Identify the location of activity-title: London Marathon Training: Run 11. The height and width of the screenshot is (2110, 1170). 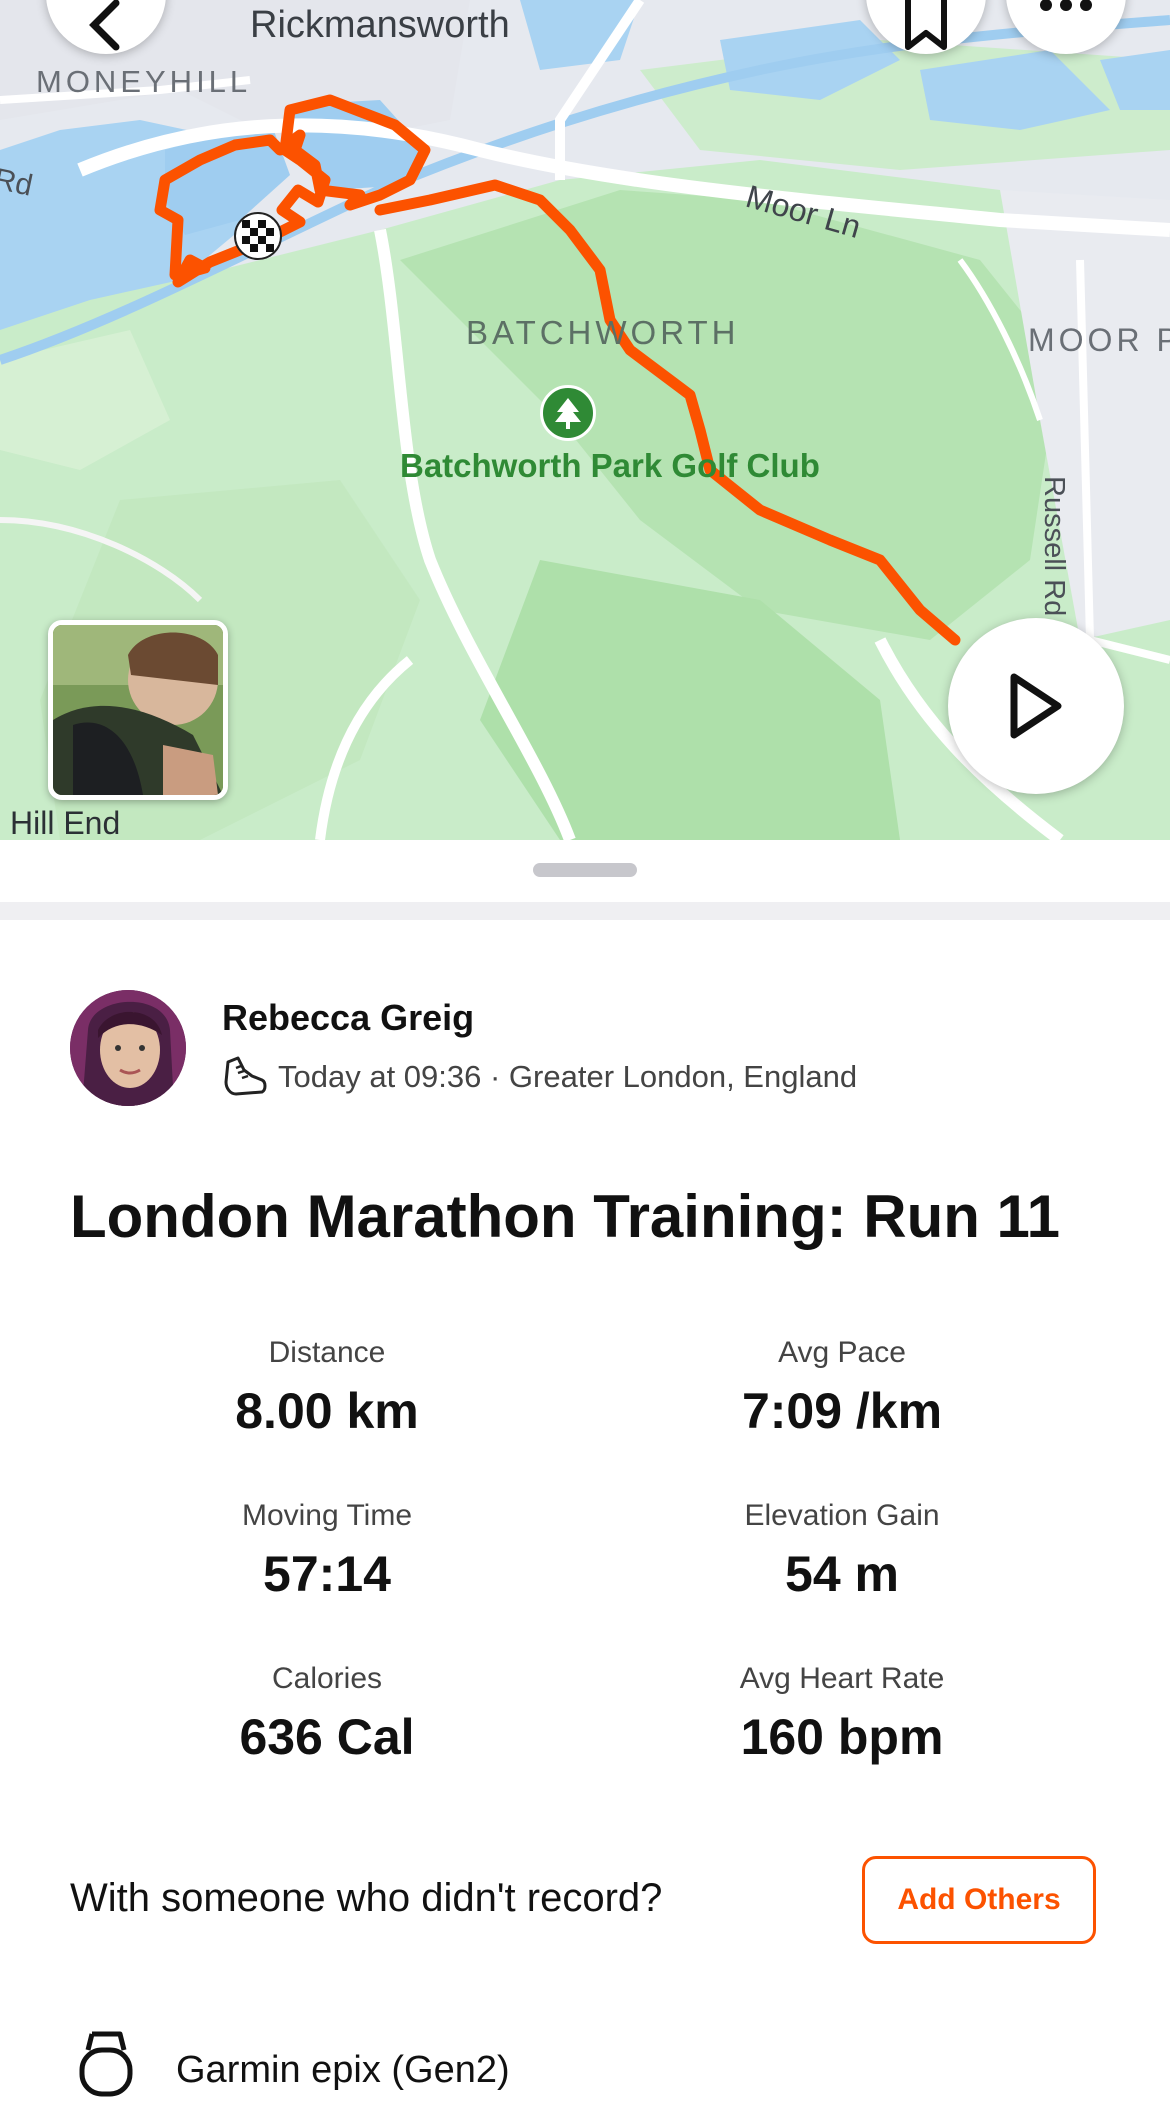
(565, 1216).